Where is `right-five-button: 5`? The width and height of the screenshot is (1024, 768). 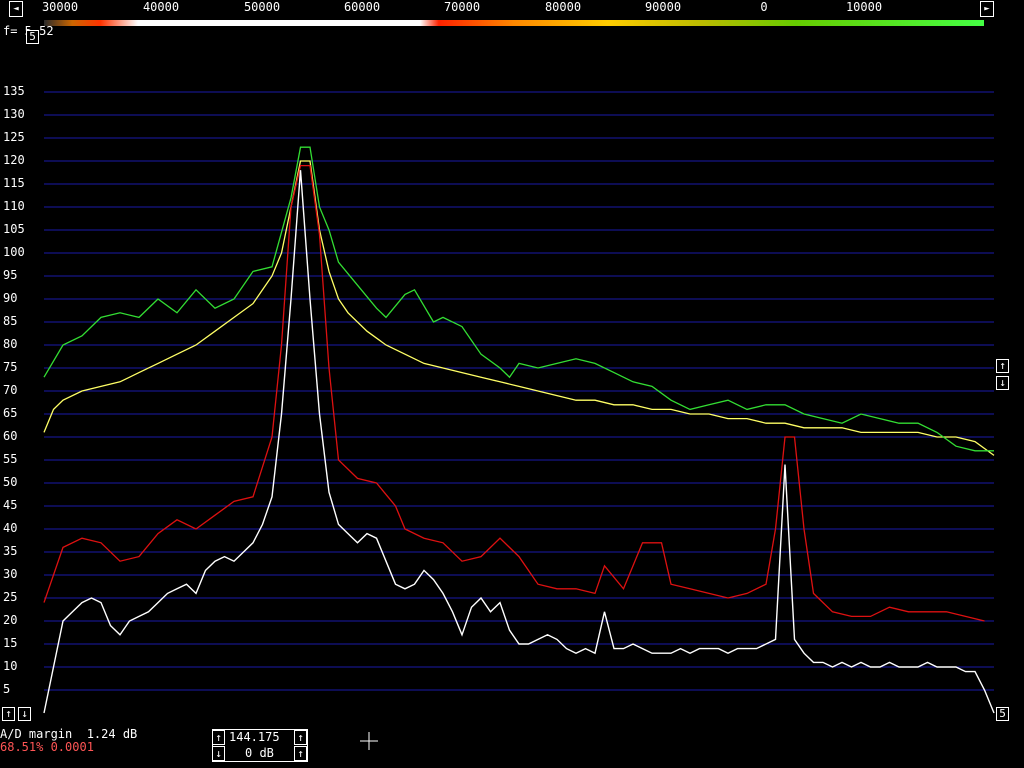 right-five-button: 5 is located at coordinates (1002, 714).